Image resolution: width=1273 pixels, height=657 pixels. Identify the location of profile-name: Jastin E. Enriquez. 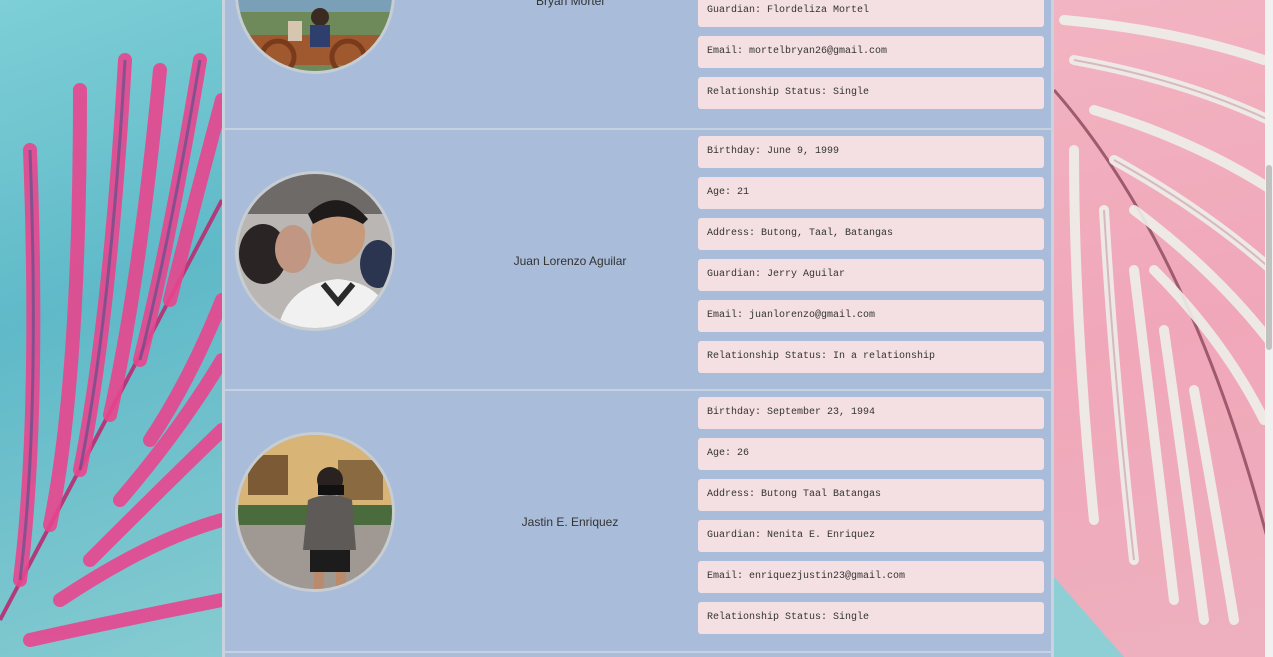
(570, 522).